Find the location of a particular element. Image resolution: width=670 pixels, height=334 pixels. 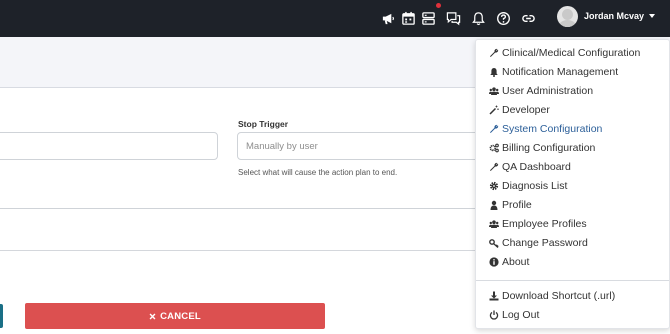

menu-item-notification-management: Notification Management is located at coordinates (576, 72).